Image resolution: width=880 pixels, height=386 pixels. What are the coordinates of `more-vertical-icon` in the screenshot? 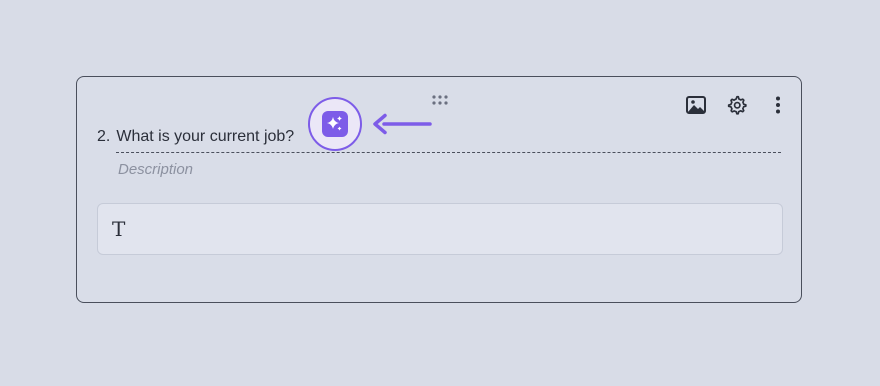 It's located at (778, 105).